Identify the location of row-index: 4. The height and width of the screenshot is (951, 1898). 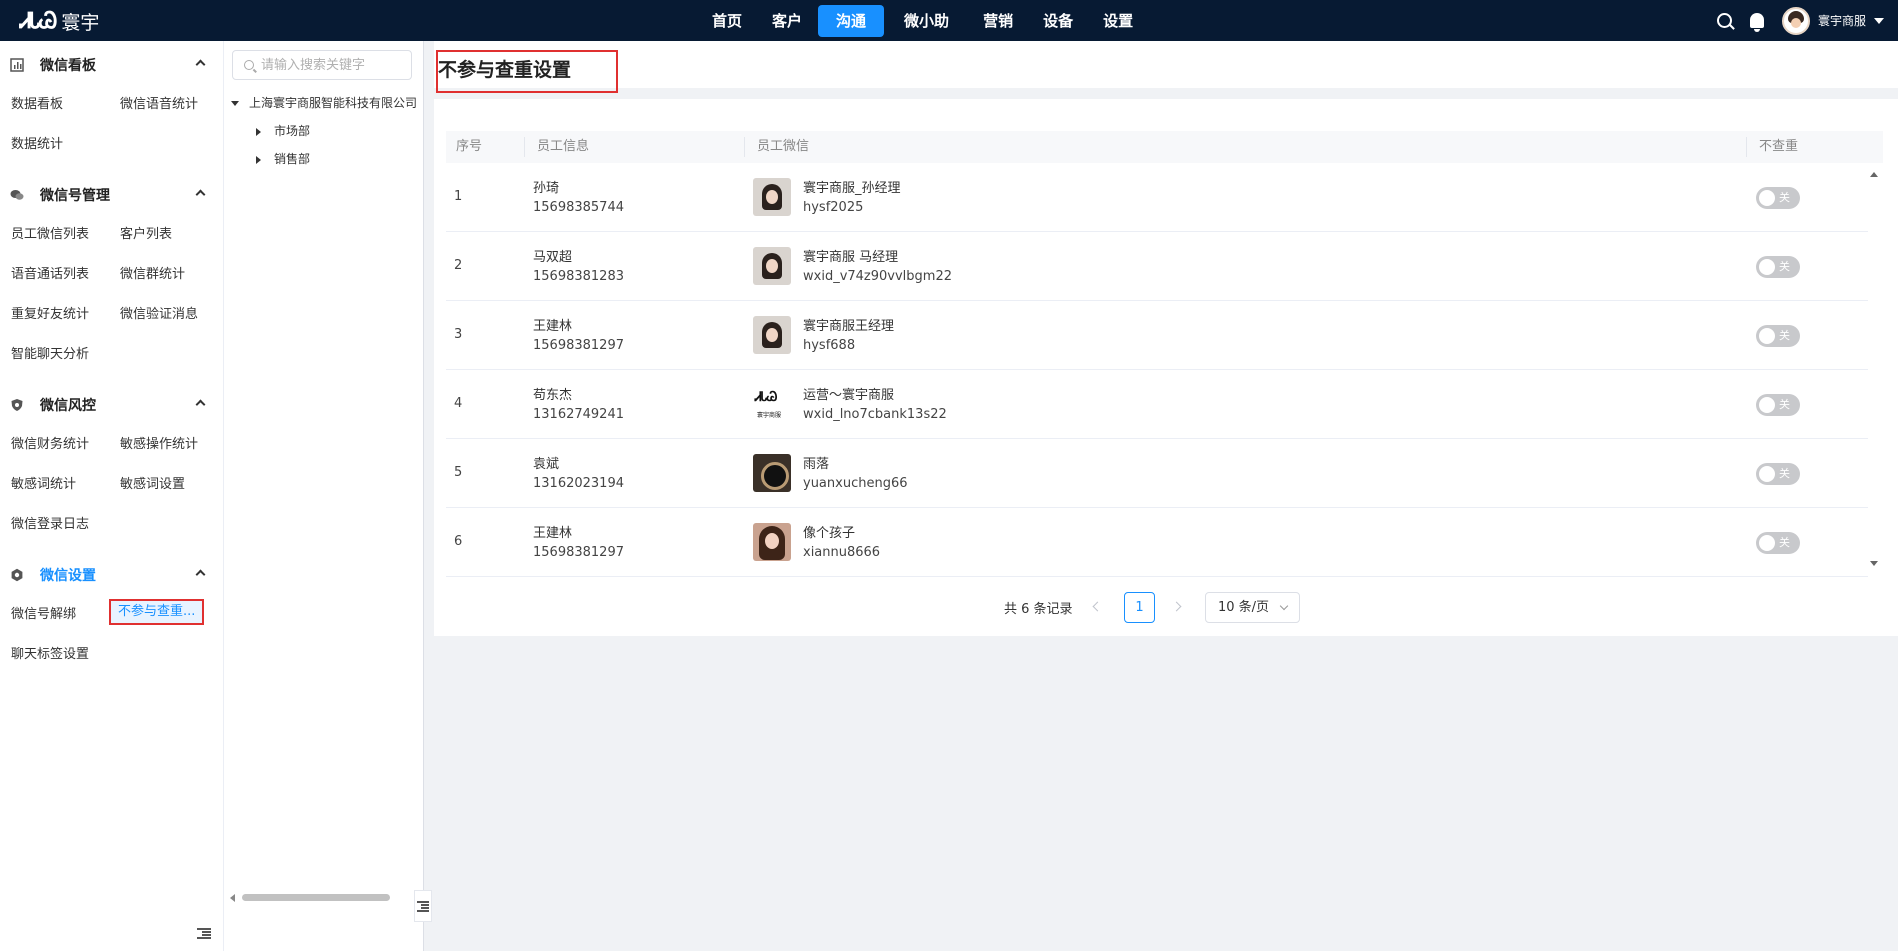
(458, 403).